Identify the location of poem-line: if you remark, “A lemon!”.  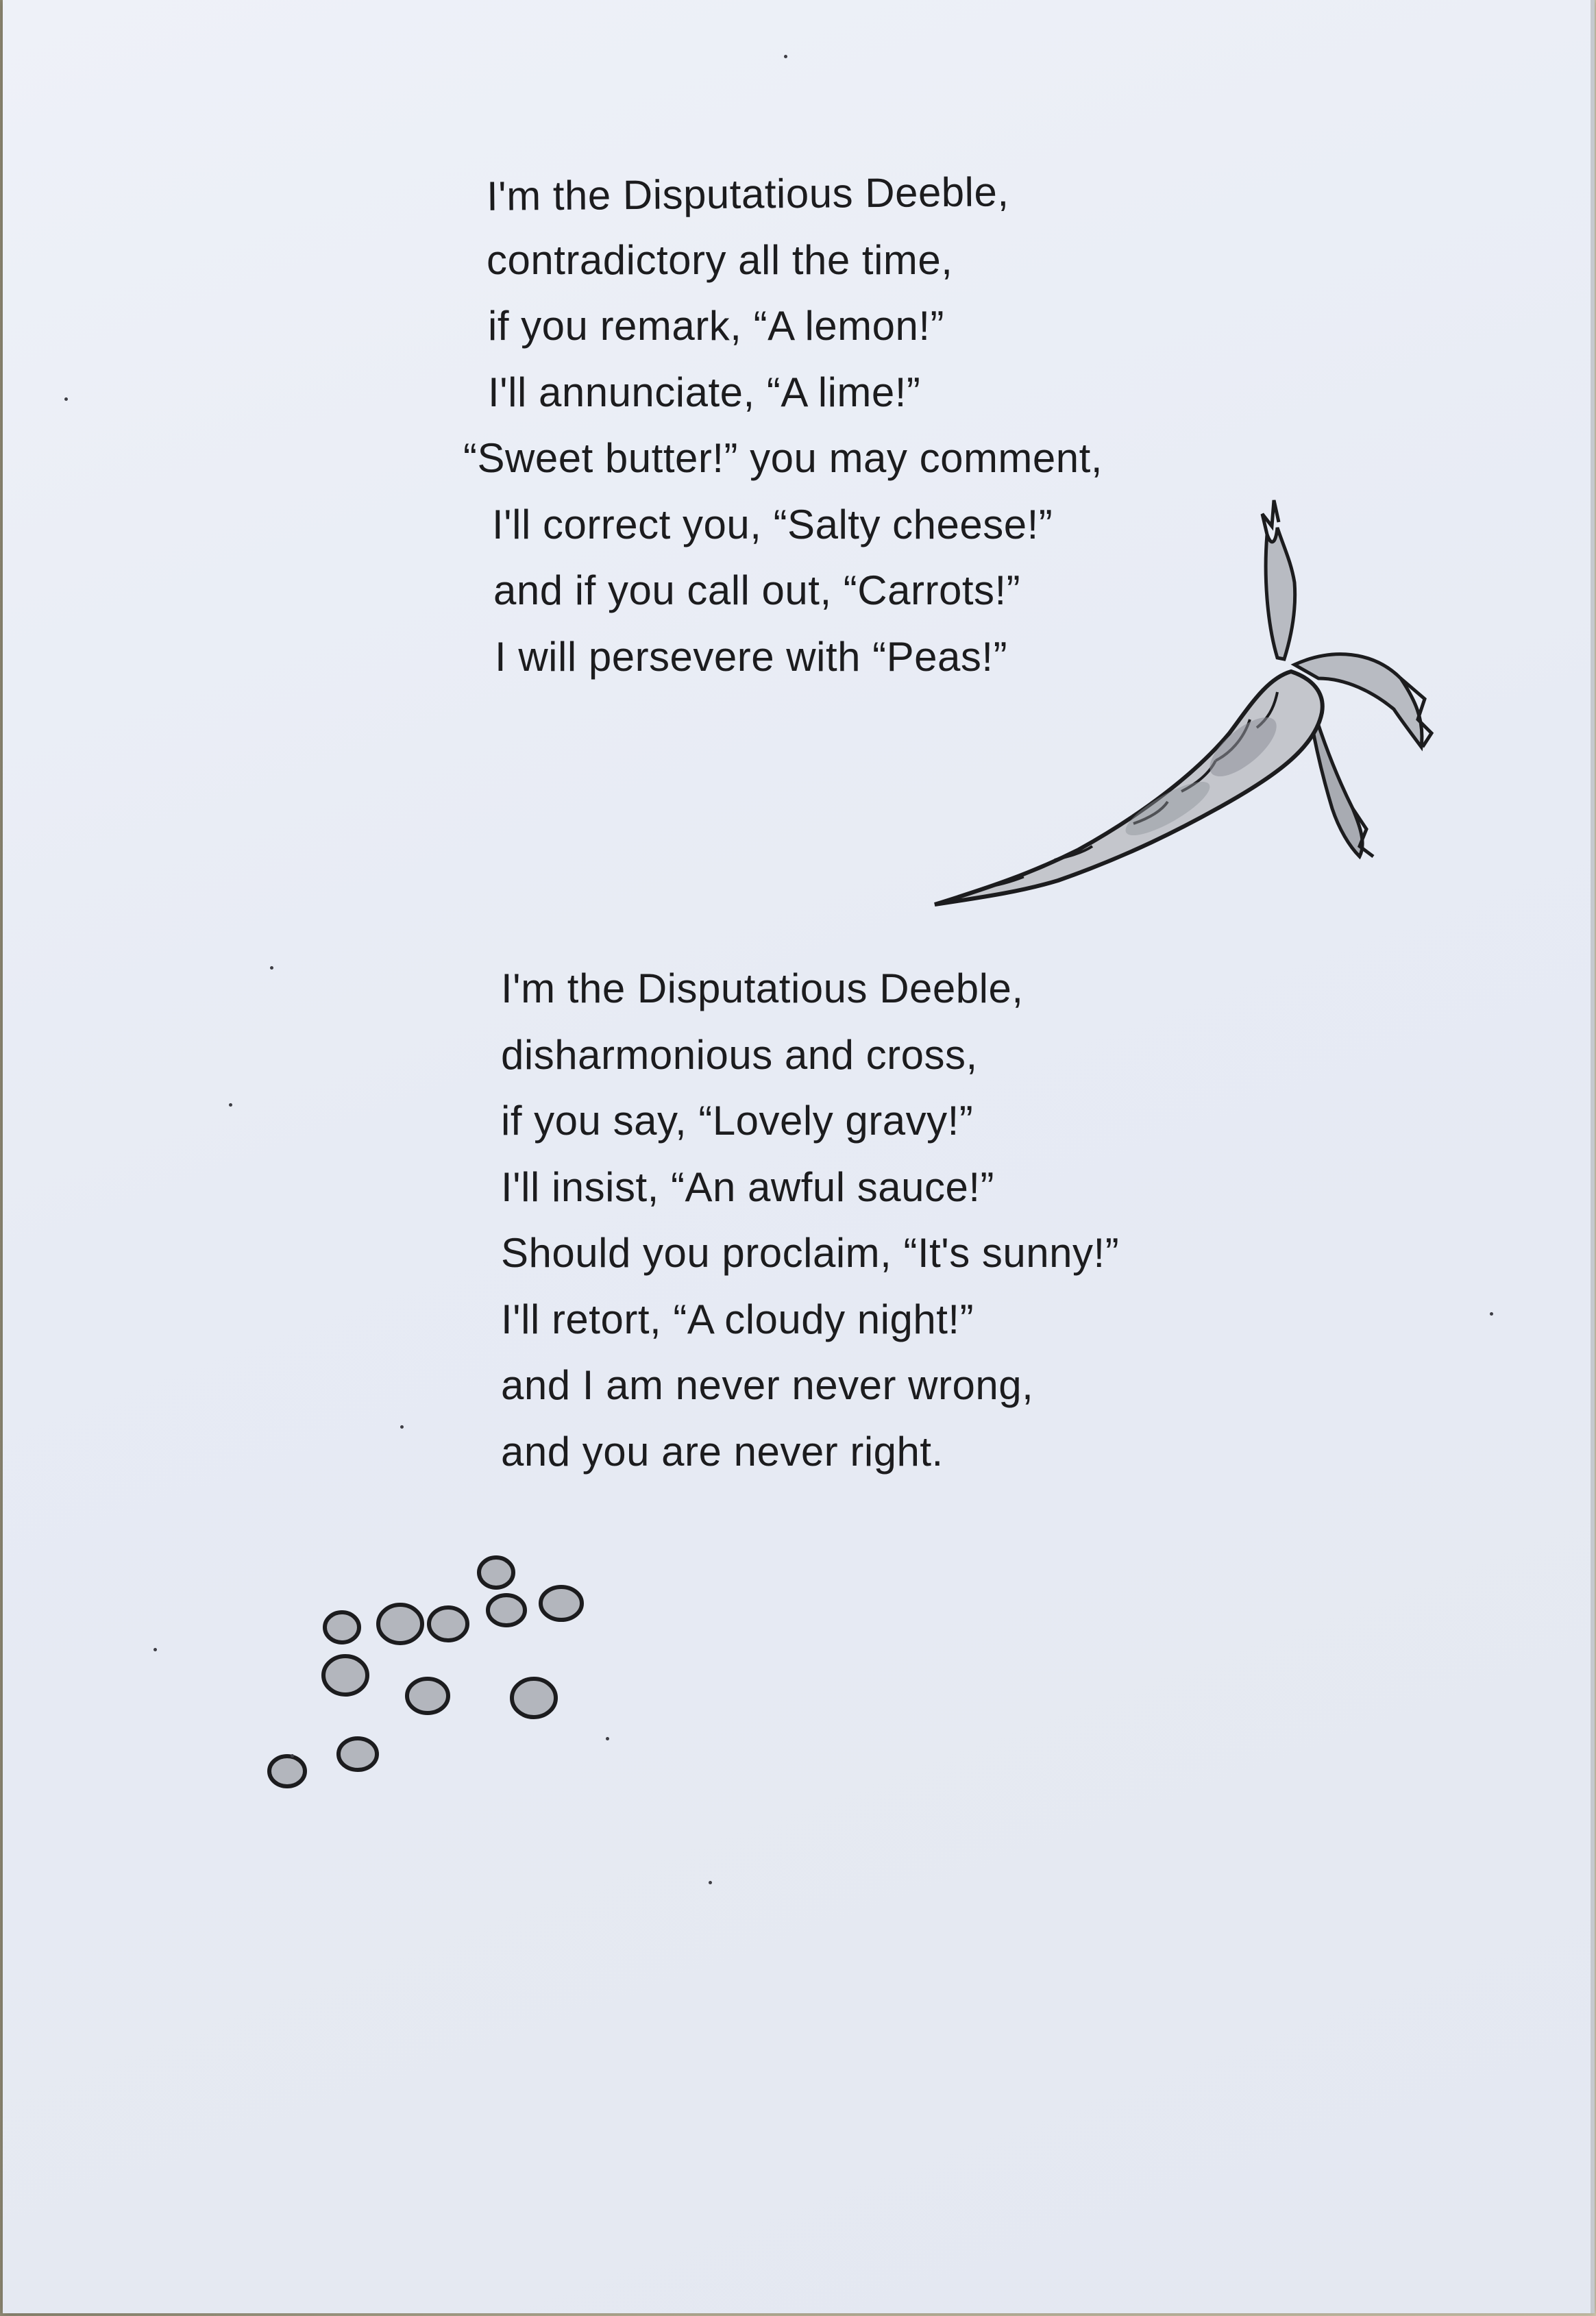
(716, 326).